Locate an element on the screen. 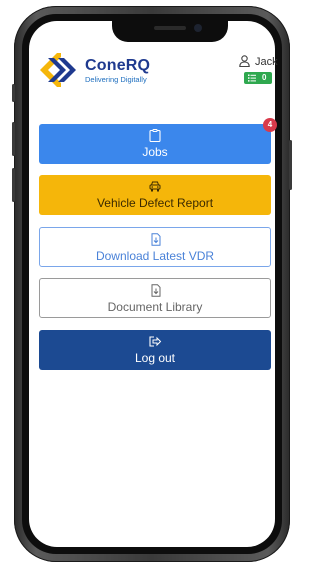 This screenshot has width=320, height=568. logout-icon is located at coordinates (155, 341).